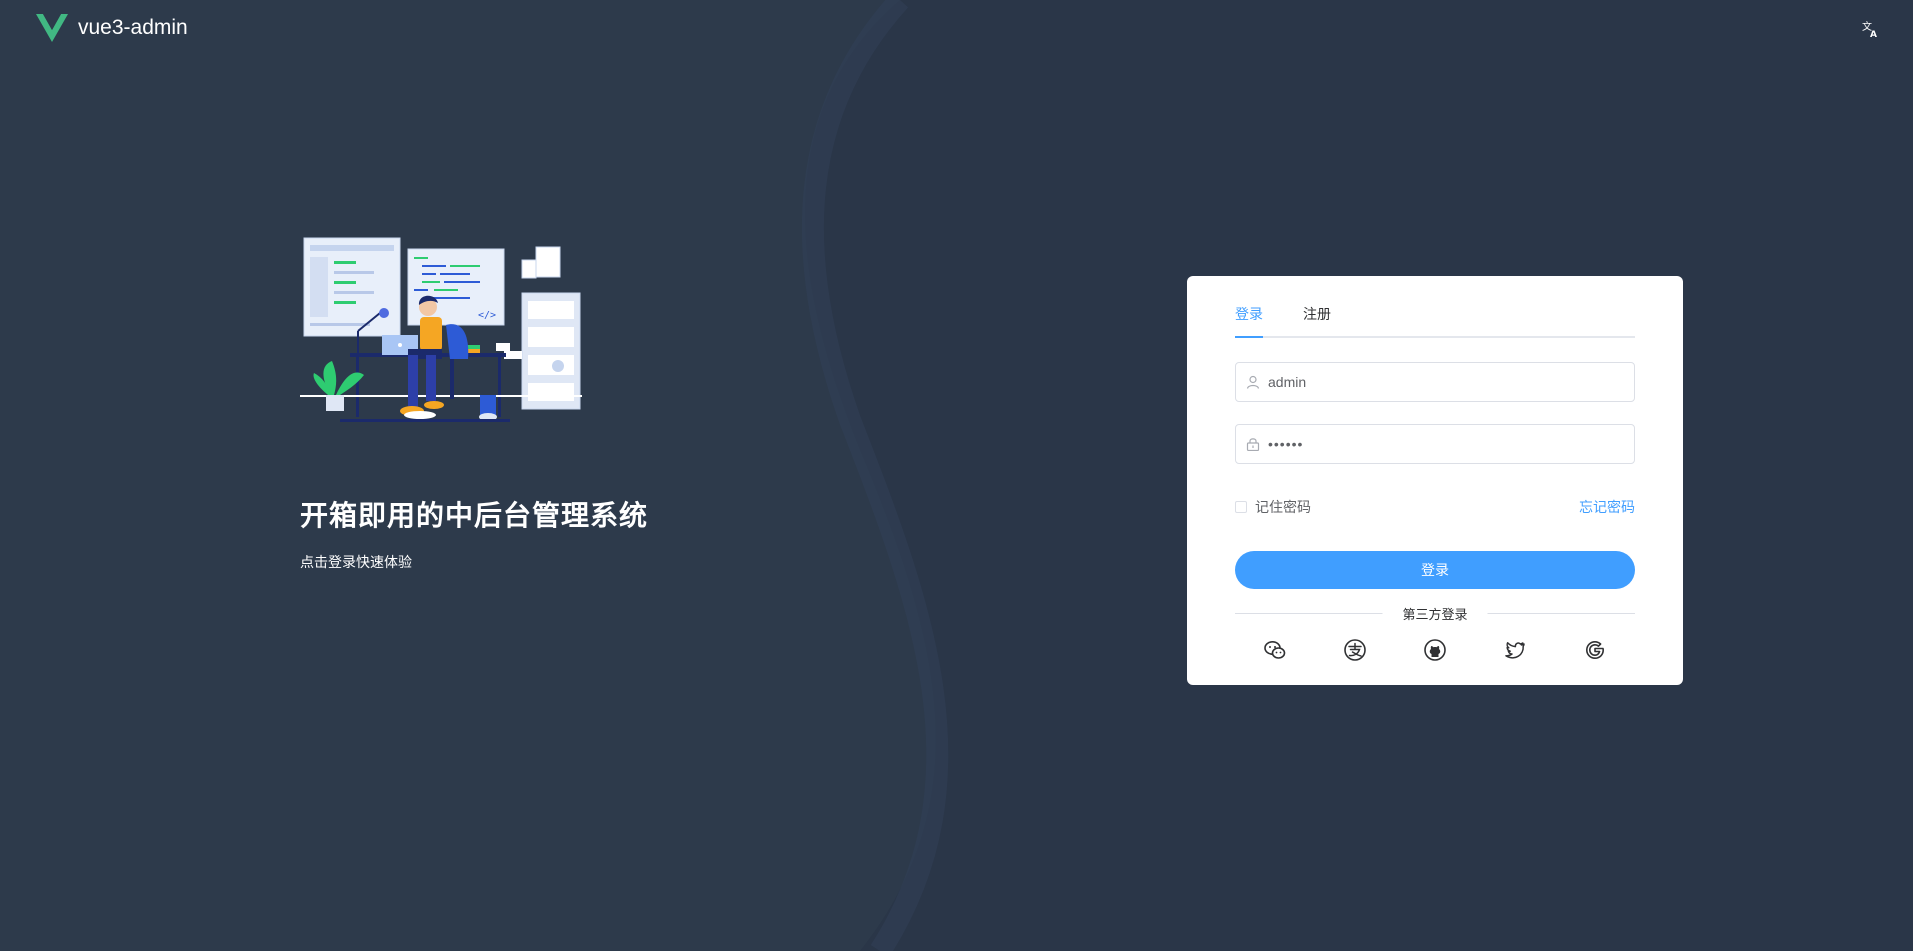 Image resolution: width=1913 pixels, height=951 pixels. I want to click on header: vue3-admin, so click(112, 28).